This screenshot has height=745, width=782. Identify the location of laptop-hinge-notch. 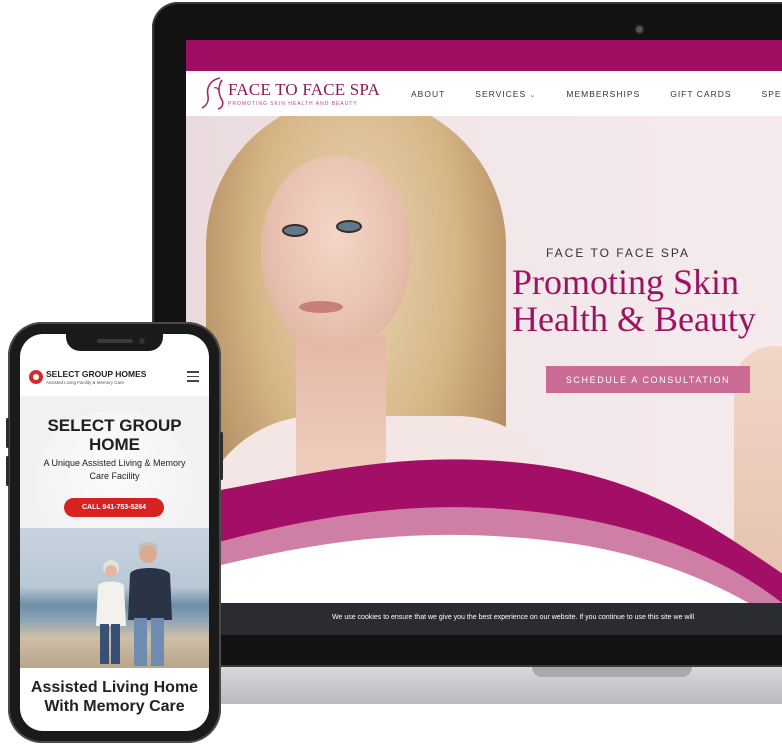
(612, 672).